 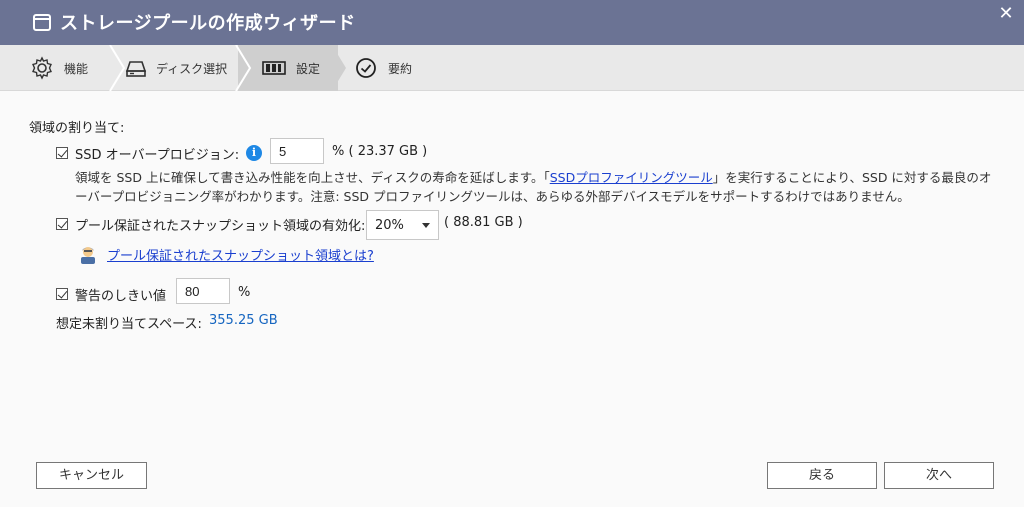 I want to click on next-button: 次へ, so click(x=939, y=475).